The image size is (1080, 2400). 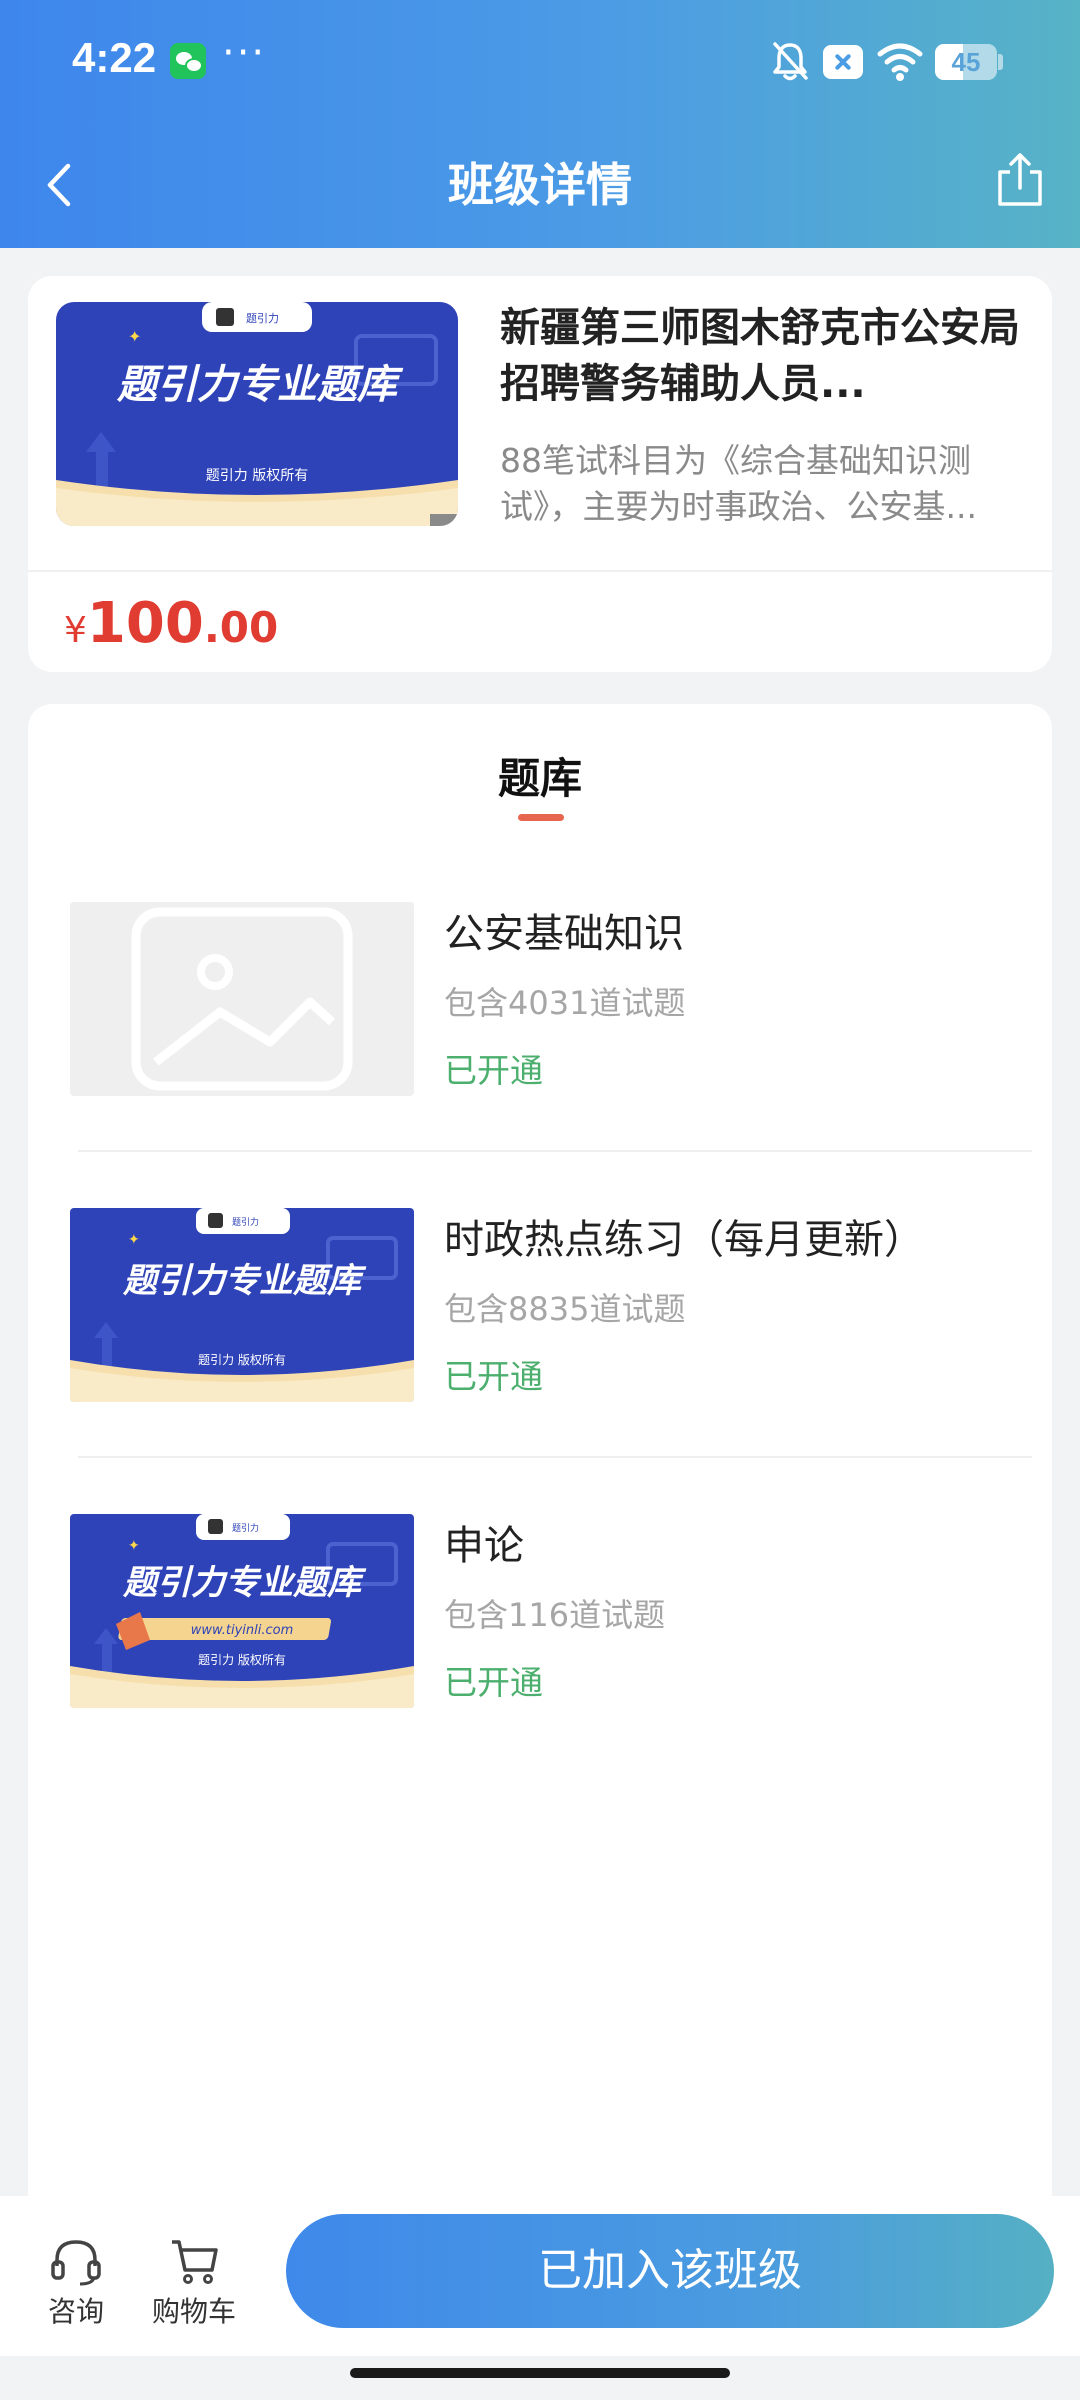 What do you see at coordinates (670, 2271) in the screenshot?
I see `join-class-button: 已加入该班级` at bounding box center [670, 2271].